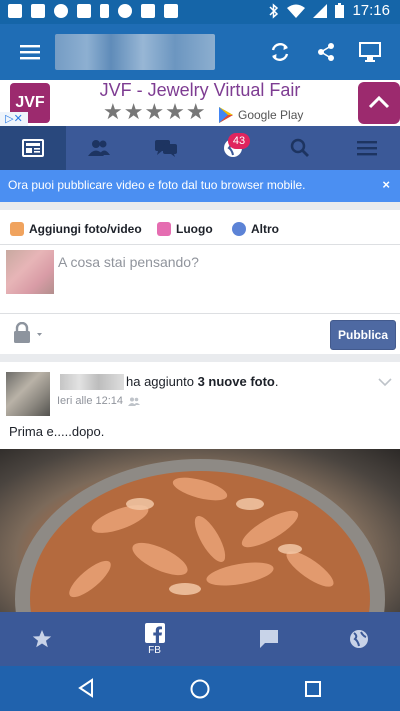  I want to click on battery-saver-icon, so click(104, 11).